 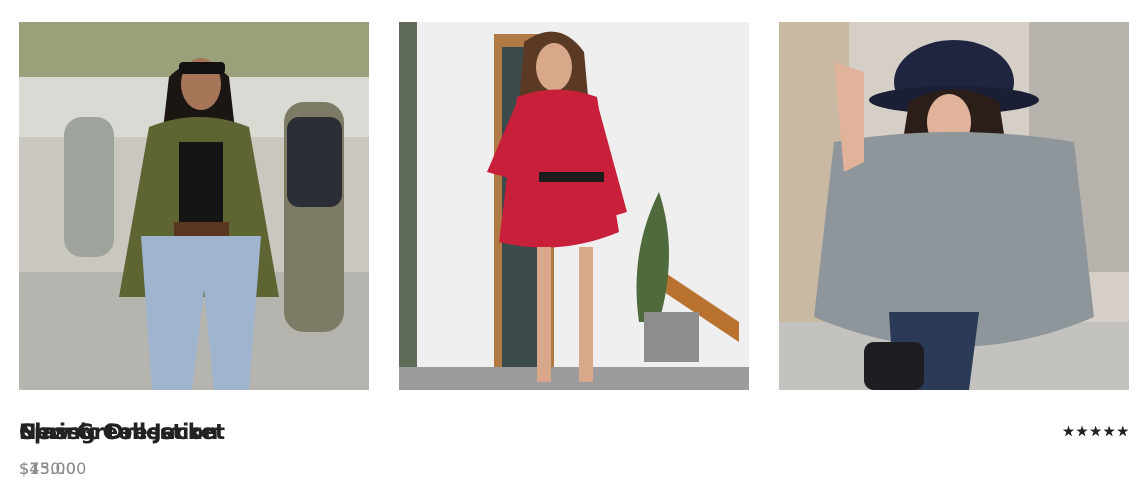 I want to click on product-price: $130.00, so click(x=53, y=468).